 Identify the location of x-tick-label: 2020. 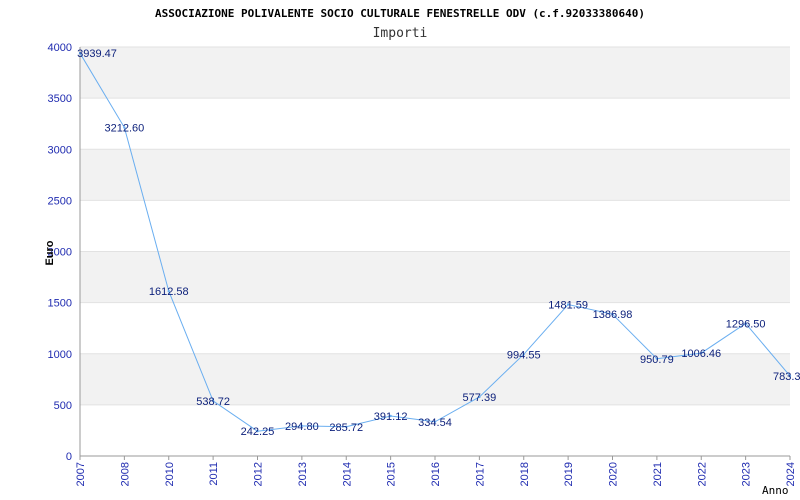
(614, 474).